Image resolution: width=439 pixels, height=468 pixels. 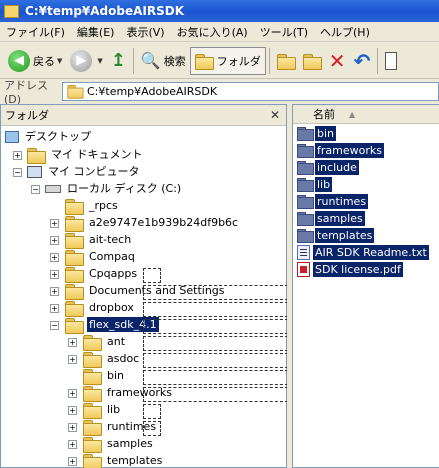 What do you see at coordinates (105, 342) in the screenshot?
I see `tree-item-ant: ant` at bounding box center [105, 342].